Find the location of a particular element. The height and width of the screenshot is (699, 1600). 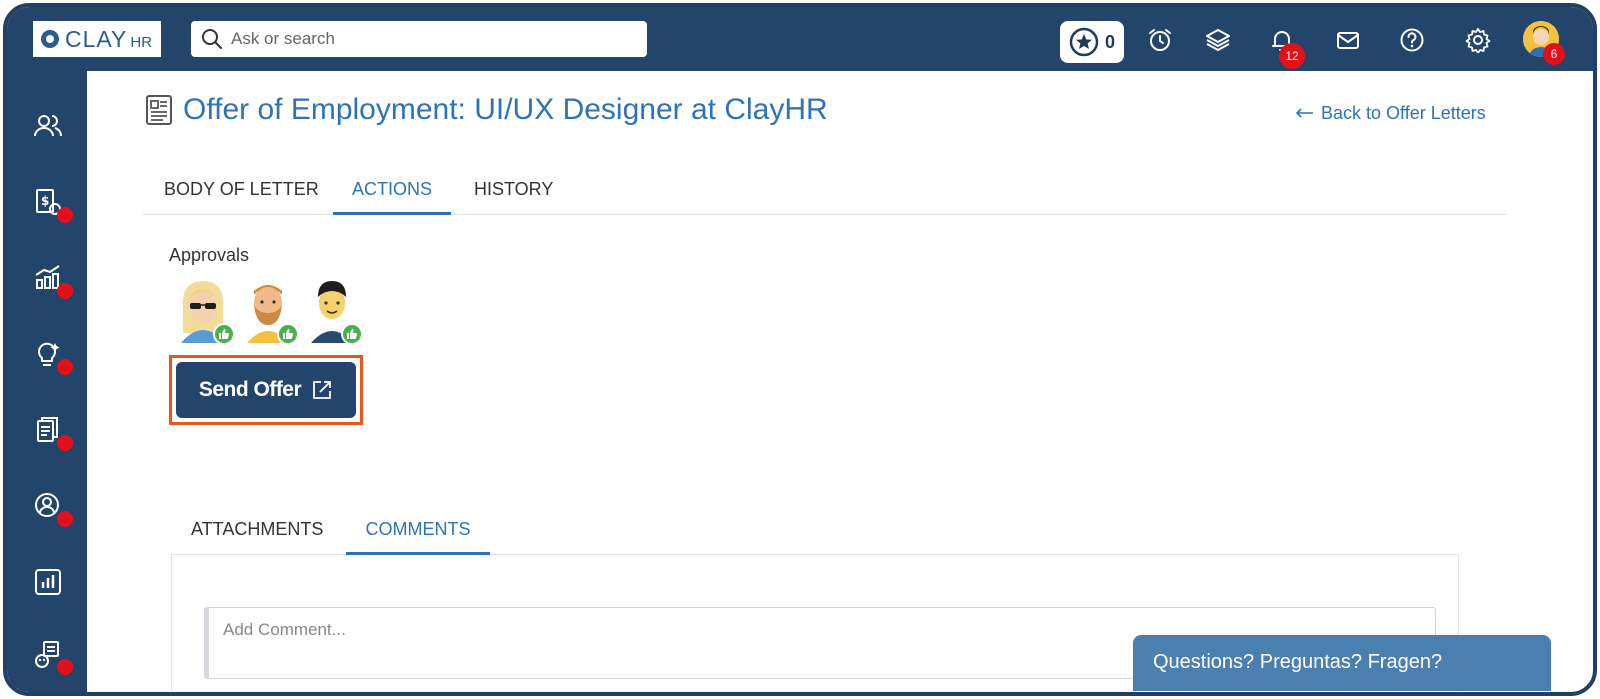

sidebar-item-people is located at coordinates (48, 126).